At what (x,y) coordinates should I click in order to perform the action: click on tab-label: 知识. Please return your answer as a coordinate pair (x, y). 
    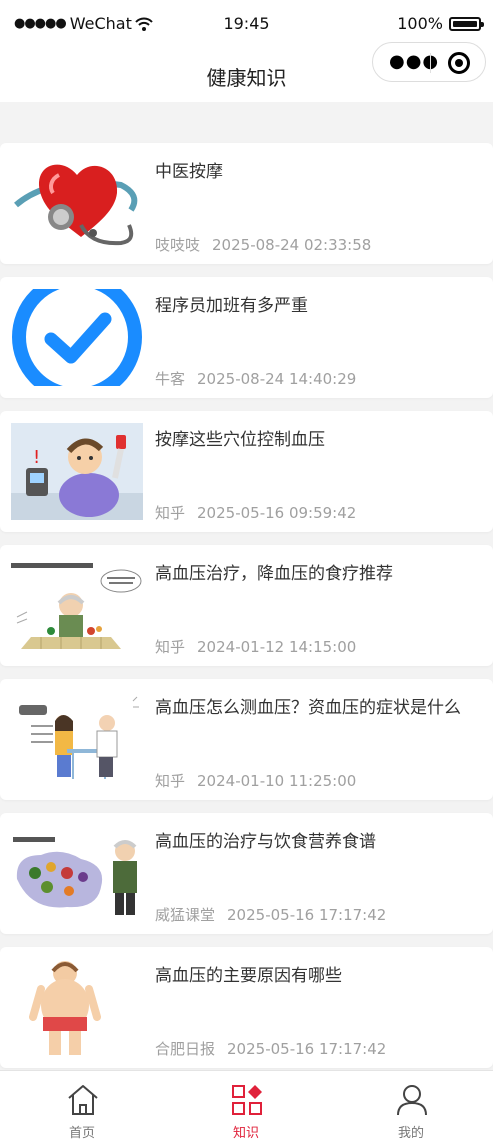
    Looking at the image, I should click on (245, 1133).